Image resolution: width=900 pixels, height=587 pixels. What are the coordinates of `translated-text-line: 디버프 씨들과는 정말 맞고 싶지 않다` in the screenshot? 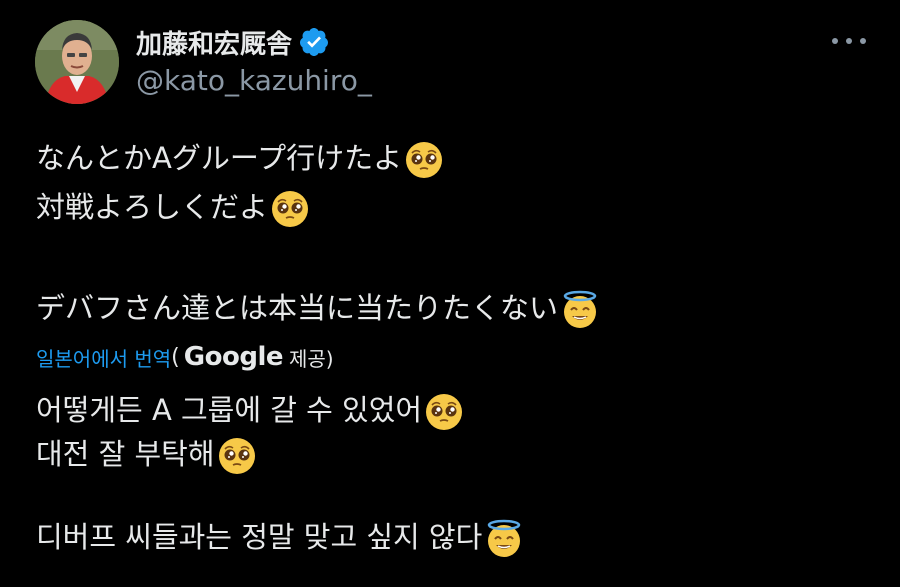 It's located at (280, 538).